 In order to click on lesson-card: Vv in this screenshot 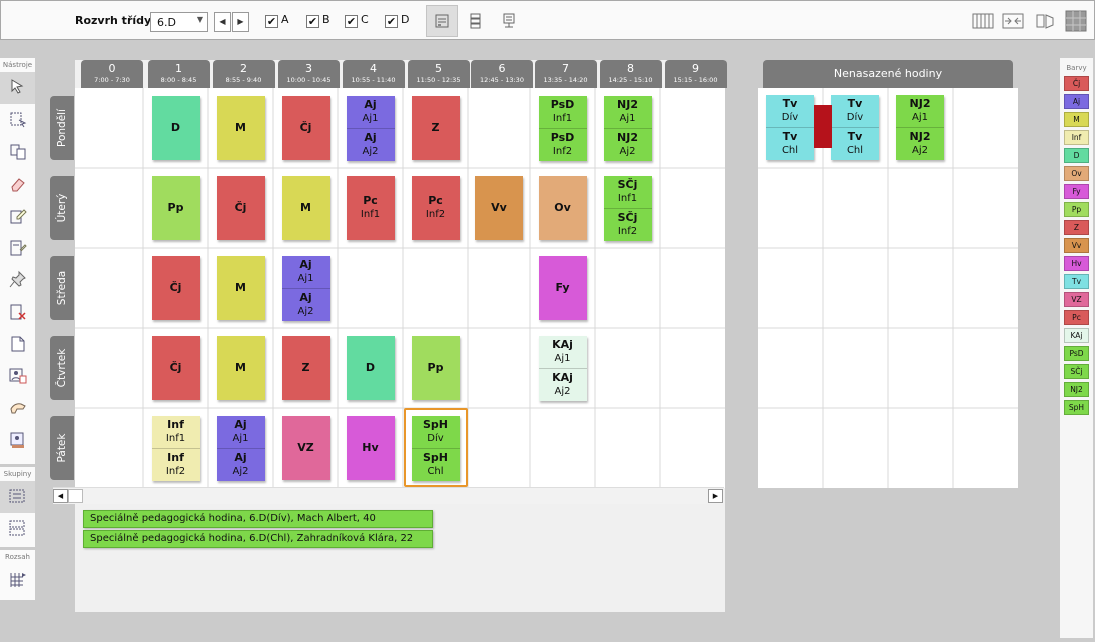, I will do `click(499, 208)`.